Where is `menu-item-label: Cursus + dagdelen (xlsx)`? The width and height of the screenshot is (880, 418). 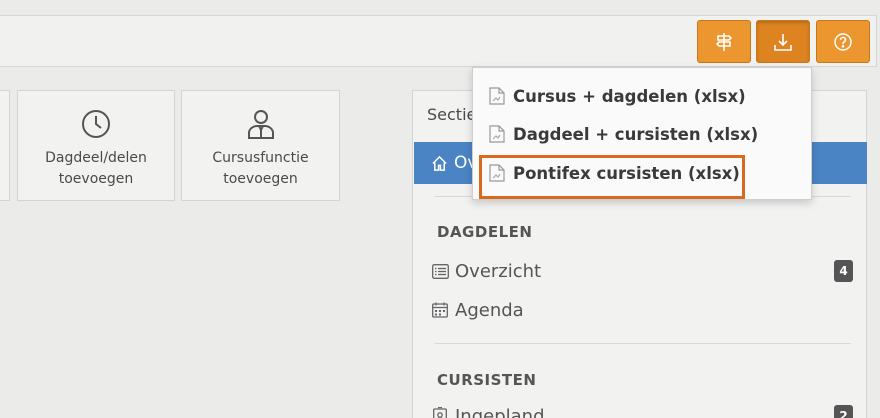 menu-item-label: Cursus + dagdelen (xlsx) is located at coordinates (629, 96).